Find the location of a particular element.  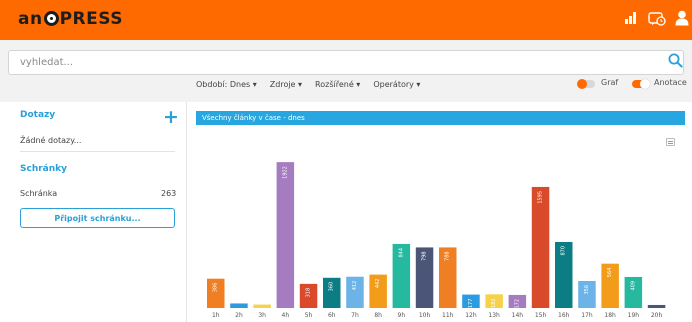

bar-value-label: 172 is located at coordinates (517, 304).